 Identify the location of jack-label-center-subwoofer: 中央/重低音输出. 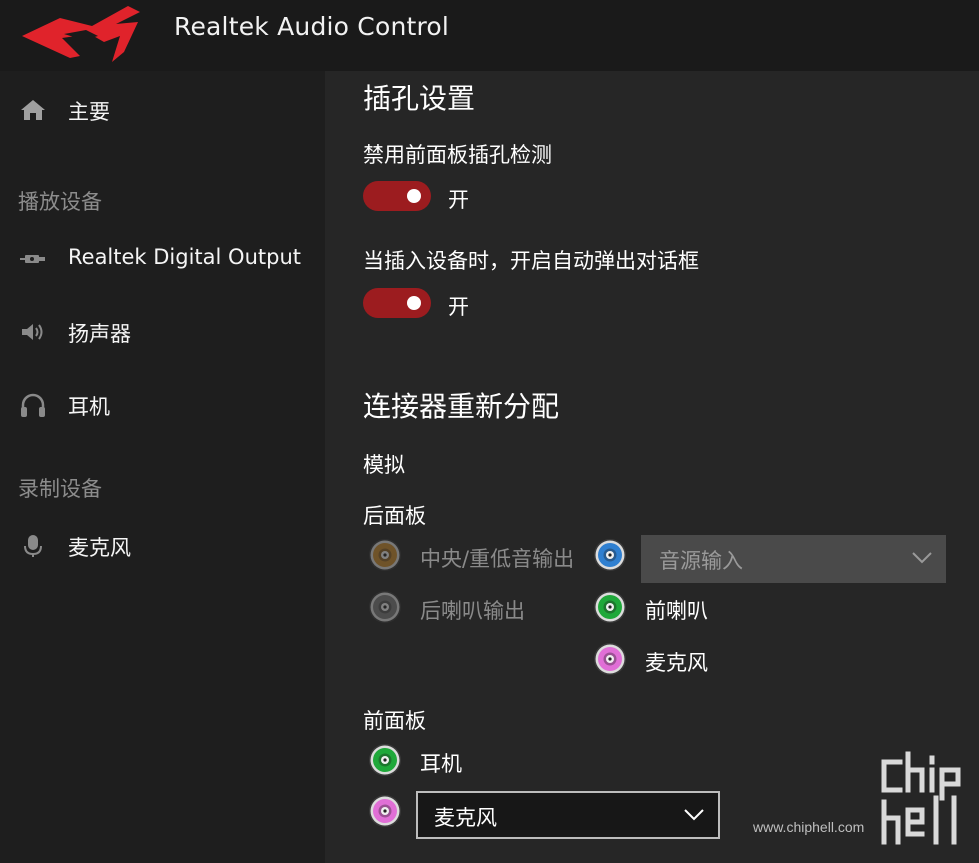
(497, 559).